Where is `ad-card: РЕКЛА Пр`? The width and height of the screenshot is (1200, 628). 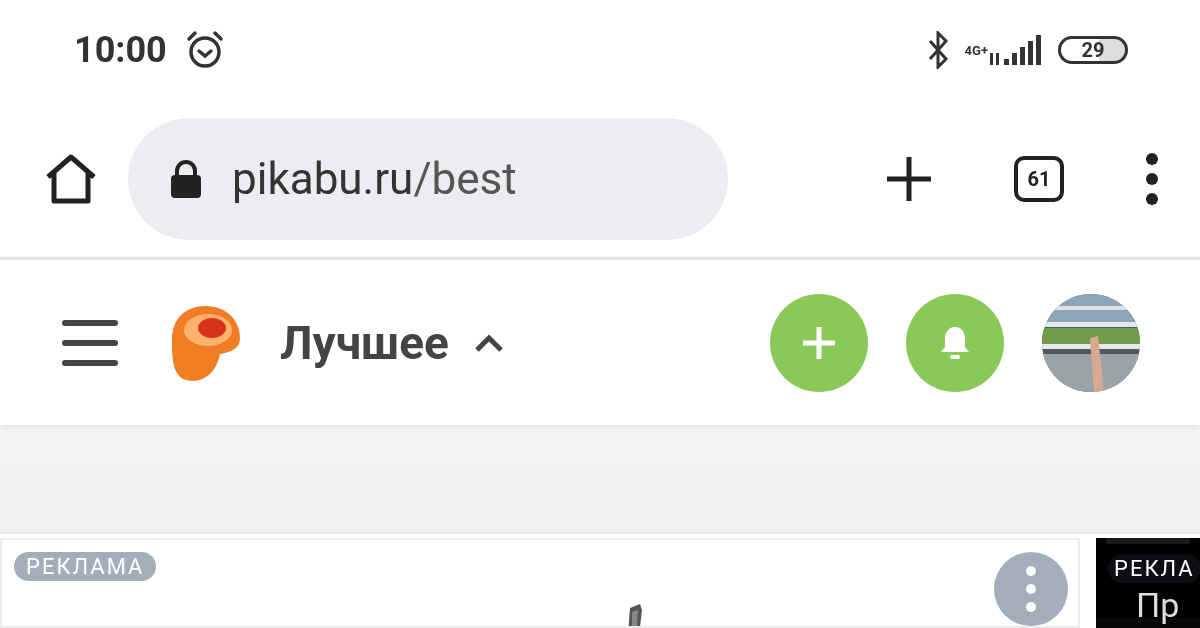
ad-card: РЕКЛА Пр is located at coordinates (1148, 583).